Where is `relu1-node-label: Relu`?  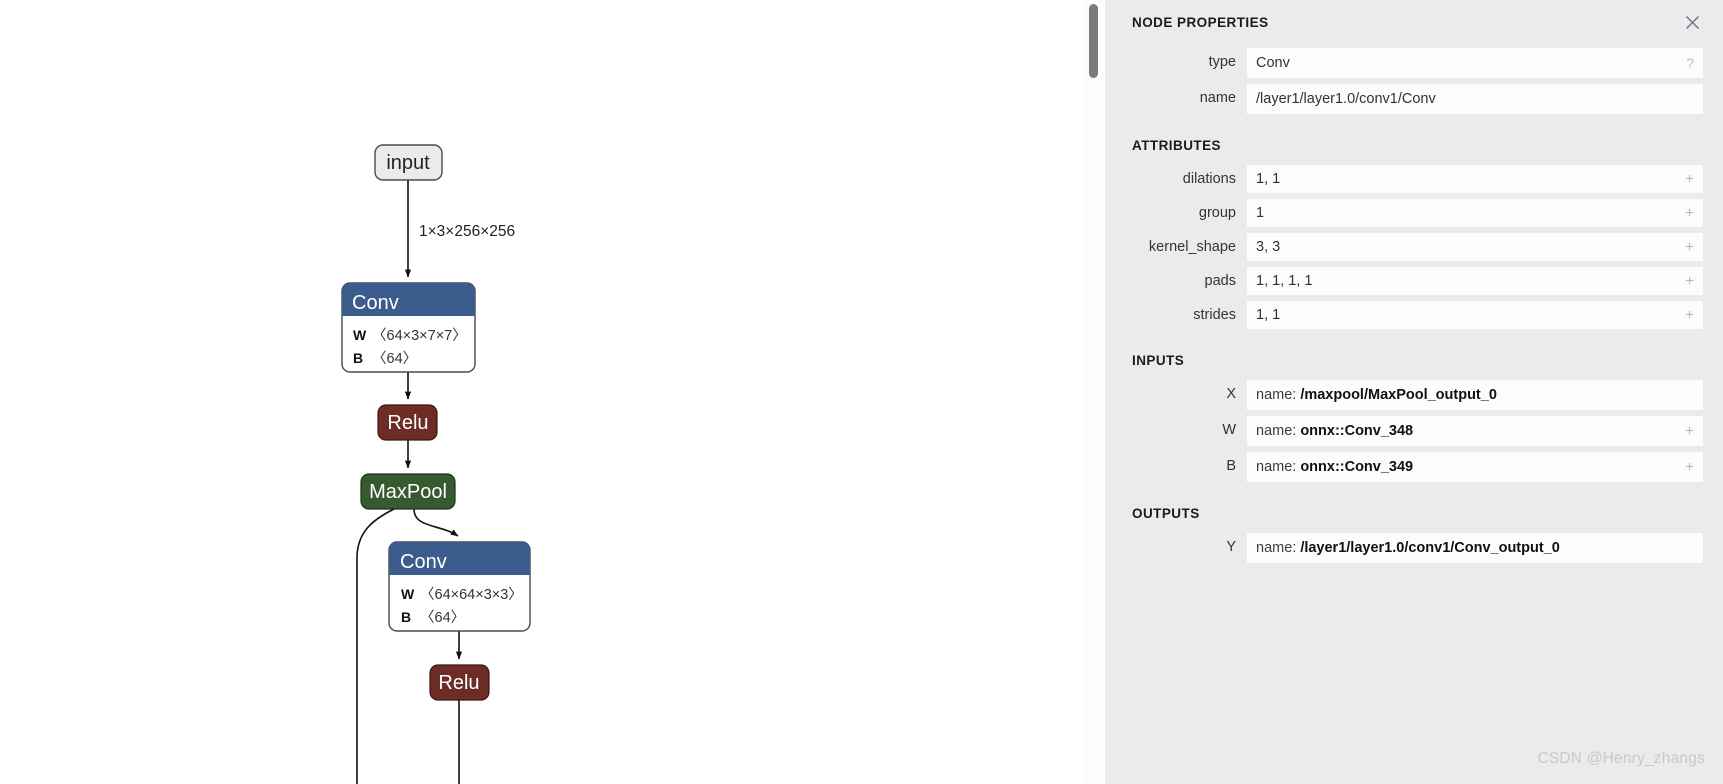
relu1-node-label: Relu is located at coordinates (407, 423).